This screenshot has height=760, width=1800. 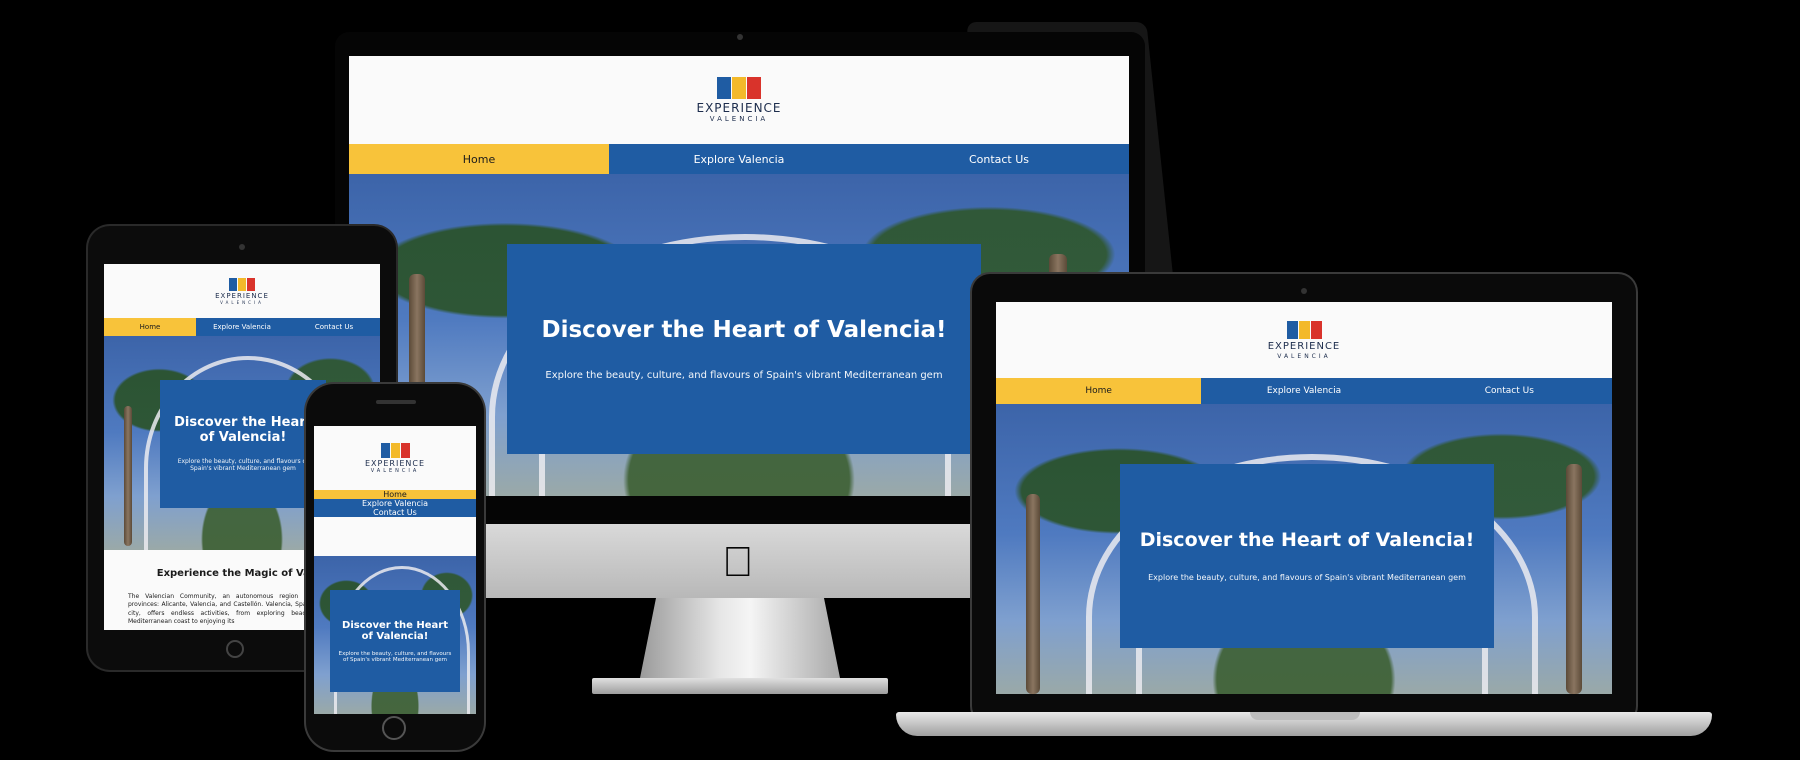 I want to click on phone-speaker, so click(x=396, y=402).